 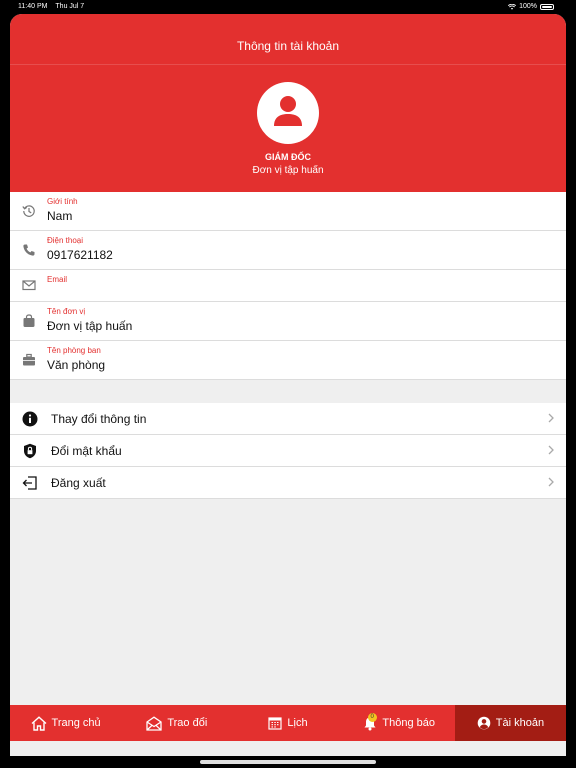 What do you see at coordinates (38, 723) in the screenshot?
I see `home-icon` at bounding box center [38, 723].